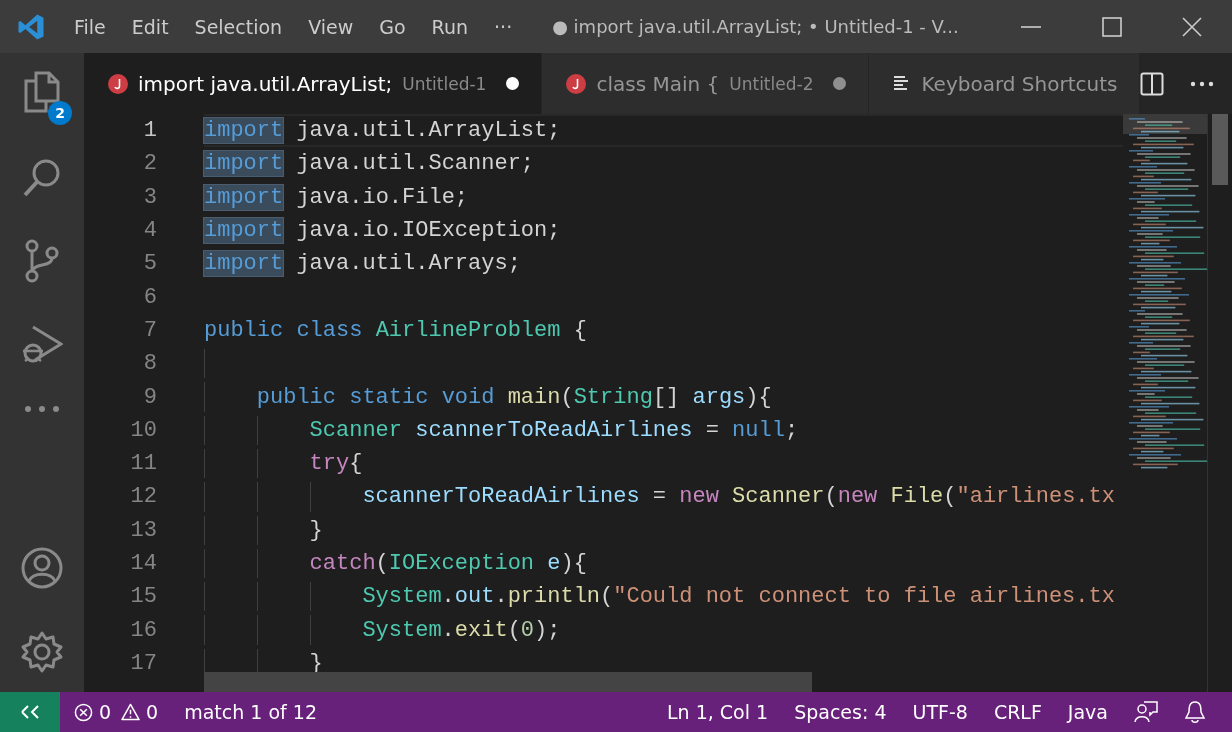 The height and width of the screenshot is (732, 1232). Describe the element at coordinates (666, 397) in the screenshot. I see `code-token: []` at that location.